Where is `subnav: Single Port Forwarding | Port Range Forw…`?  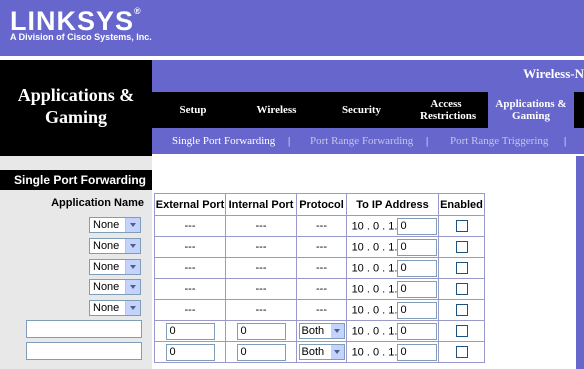 subnav: Single Port Forwarding | Port Range Forw… is located at coordinates (368, 141).